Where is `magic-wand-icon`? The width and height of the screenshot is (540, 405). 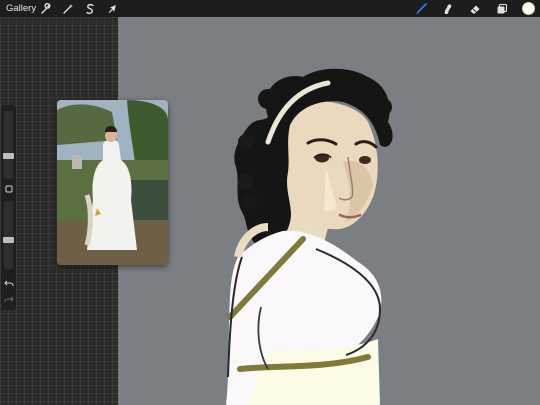
magic-wand-icon is located at coordinates (67, 8).